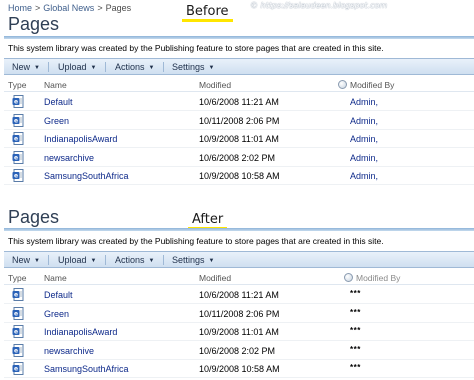 This screenshot has height=380, width=474. I want to click on header-rule, so click(239, 284).